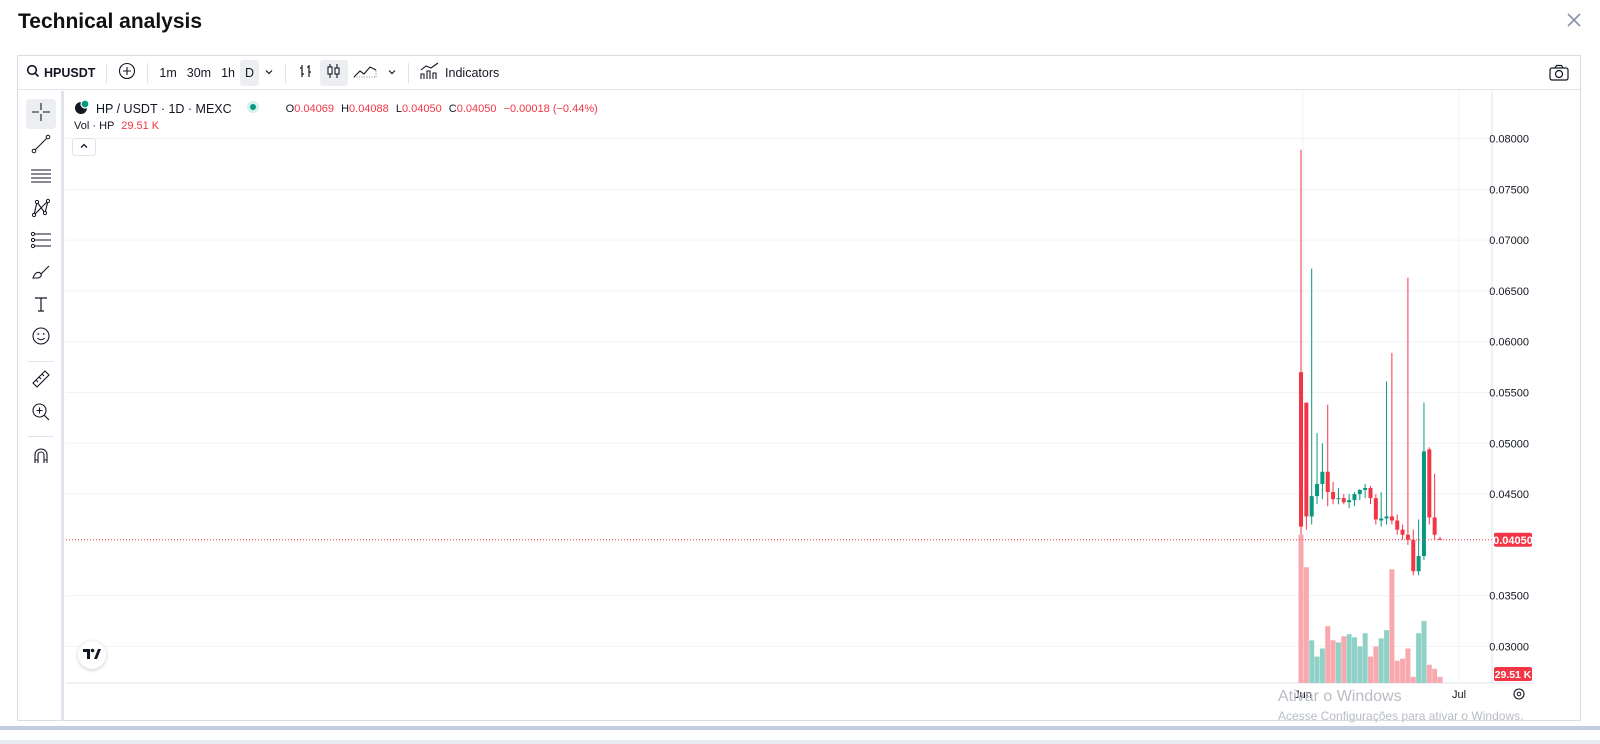 The height and width of the screenshot is (744, 1600). I want to click on screenshot-button, so click(1559, 73).